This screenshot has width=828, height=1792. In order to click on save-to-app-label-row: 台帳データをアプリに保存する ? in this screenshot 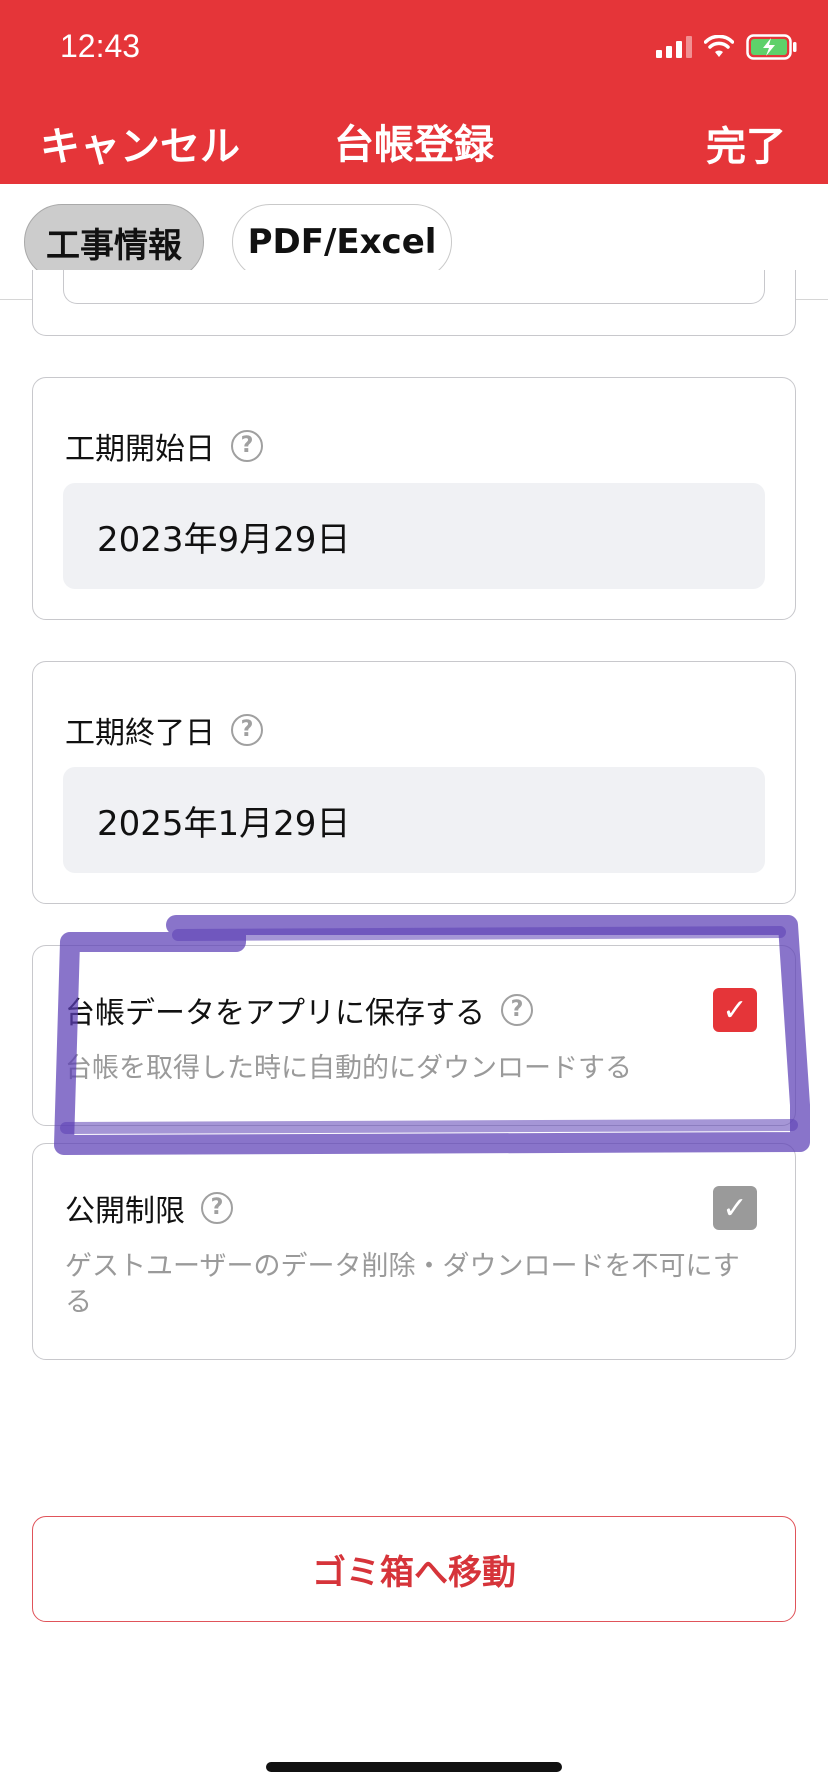, I will do `click(299, 1010)`.